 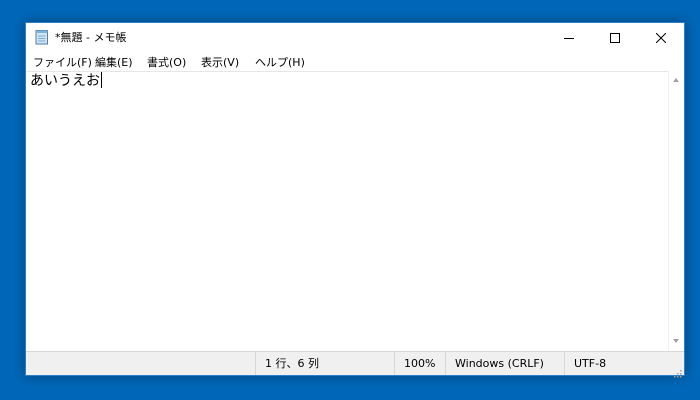 I want to click on menu-view: 表示(V), so click(x=220, y=62).